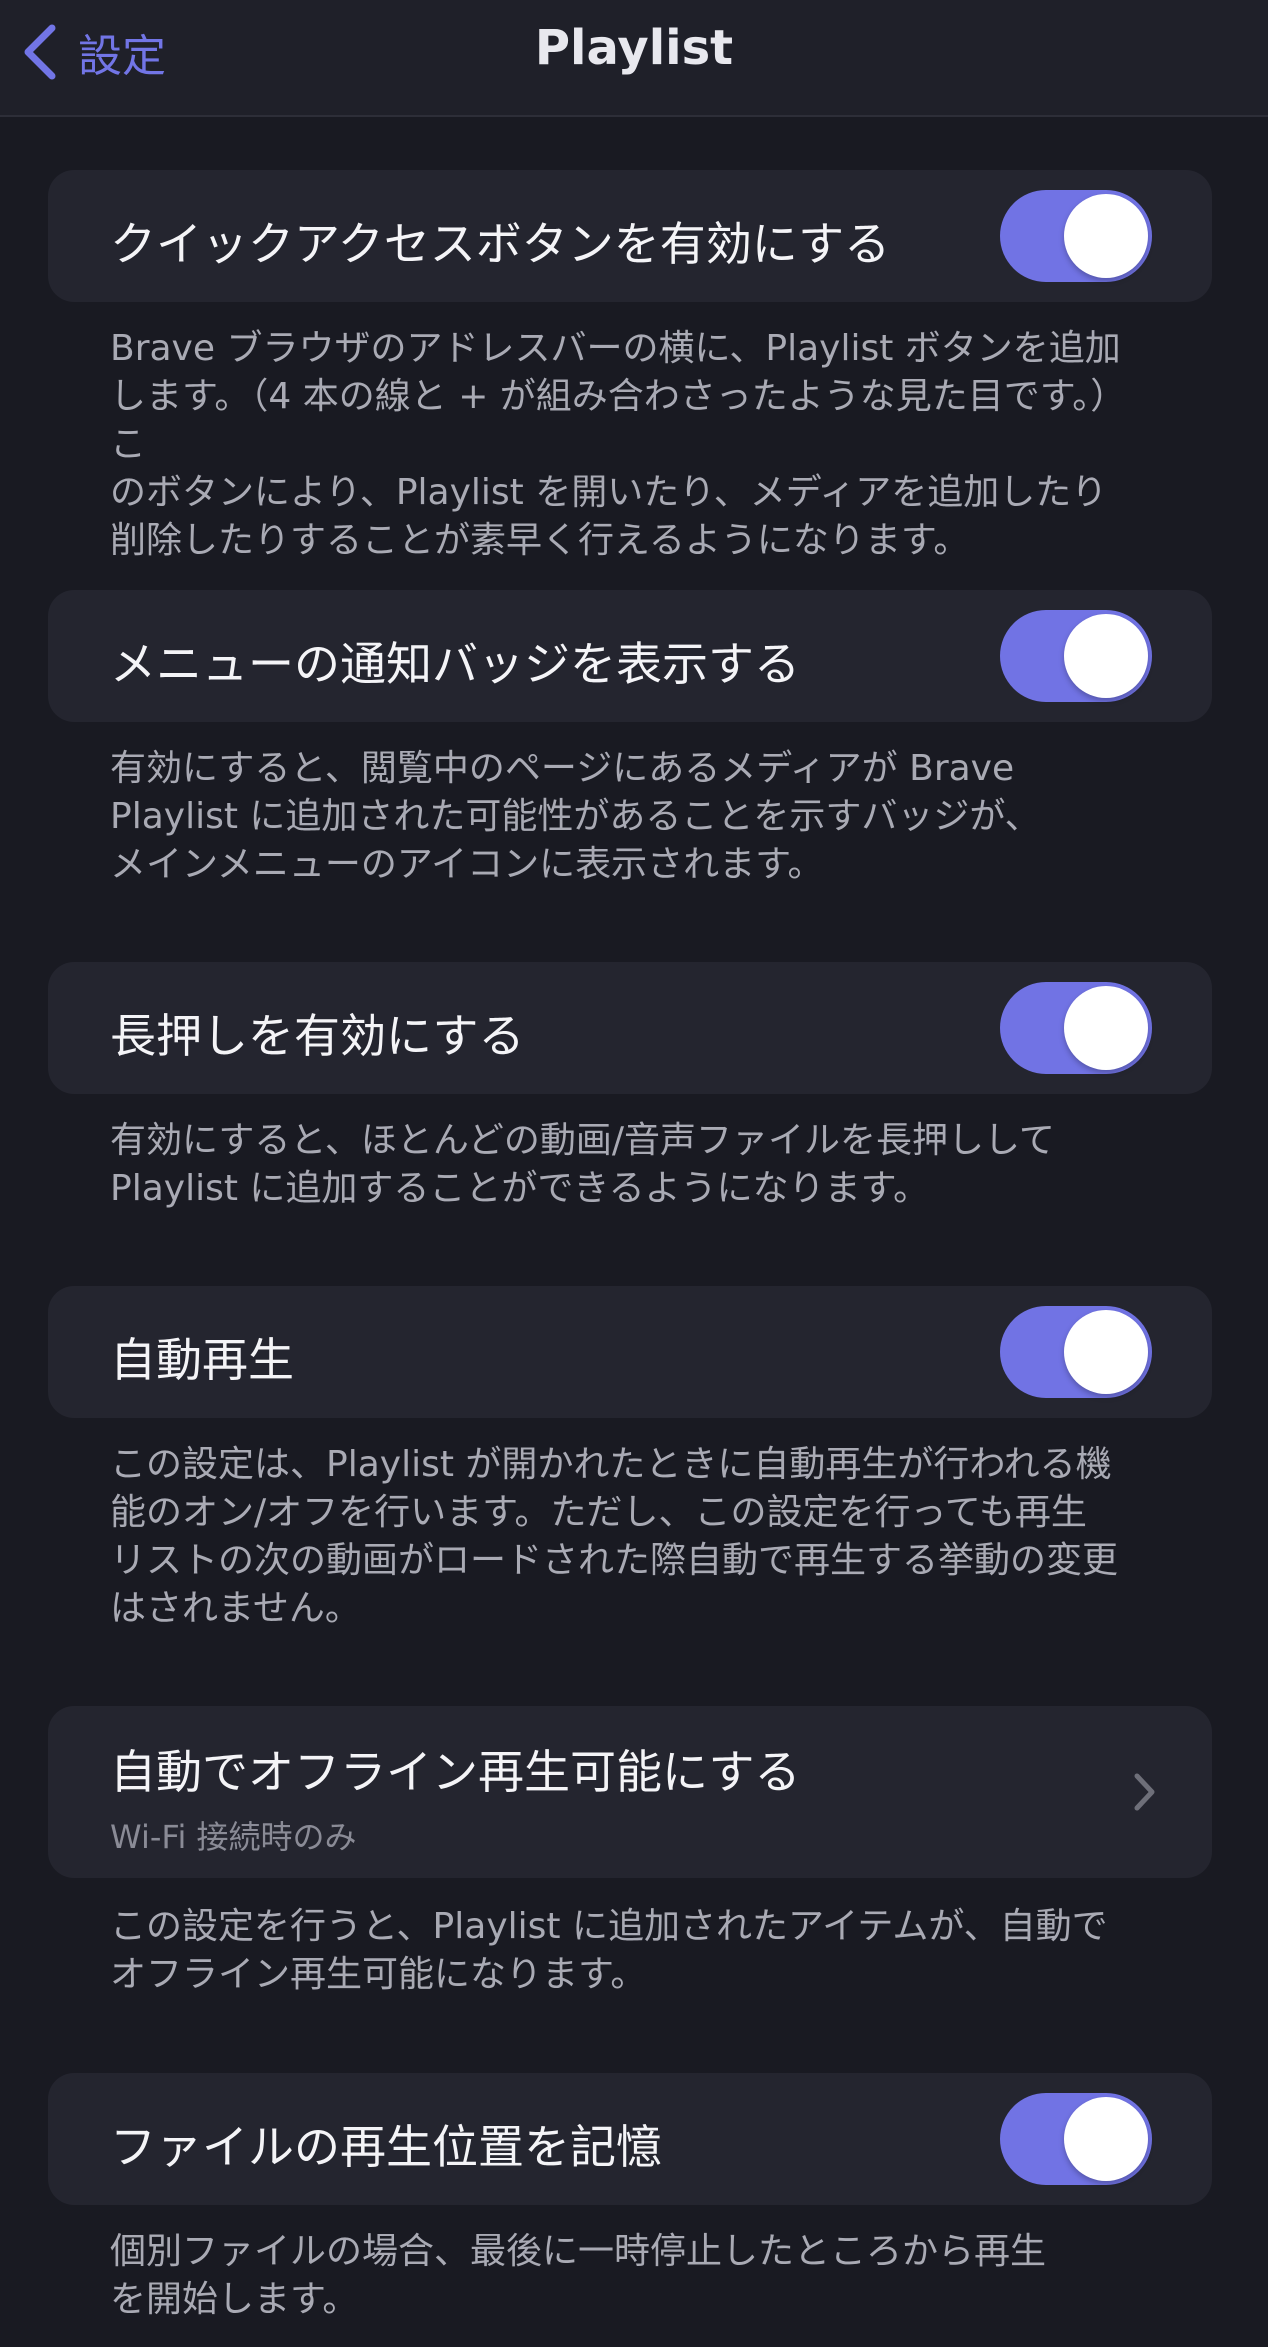 This screenshot has width=1268, height=2347. I want to click on setting-row-menu-badge: メニューの通知バッジを表示する, so click(630, 656).